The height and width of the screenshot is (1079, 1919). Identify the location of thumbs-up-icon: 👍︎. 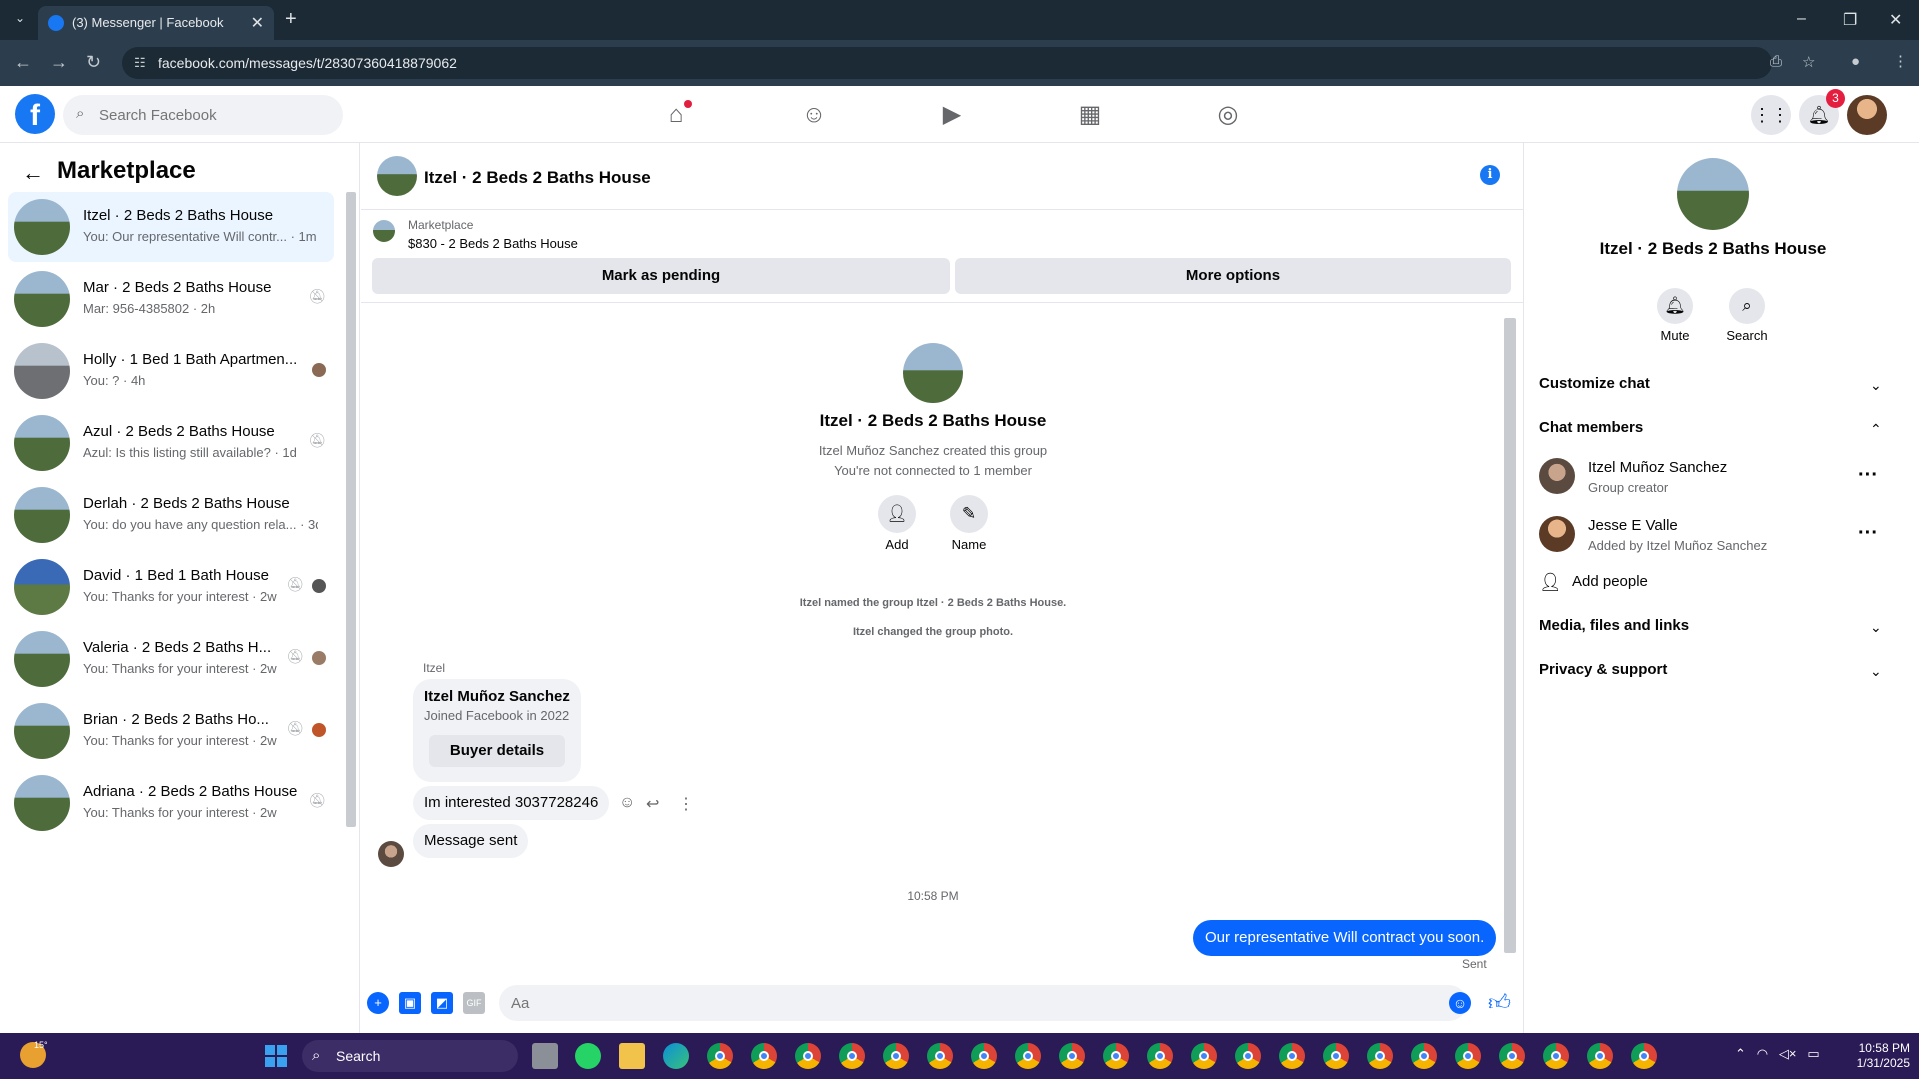
(1499, 1002).